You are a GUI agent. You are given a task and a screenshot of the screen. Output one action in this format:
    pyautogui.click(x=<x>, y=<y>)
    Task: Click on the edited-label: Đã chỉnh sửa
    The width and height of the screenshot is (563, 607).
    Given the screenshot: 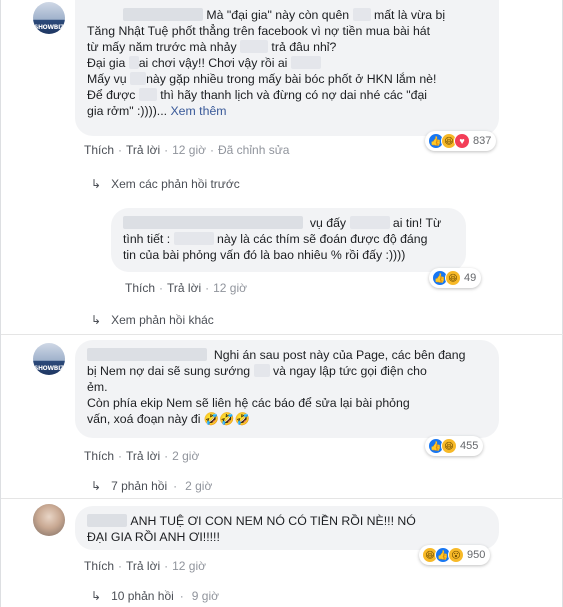 What is the action you would take?
    pyautogui.click(x=253, y=150)
    